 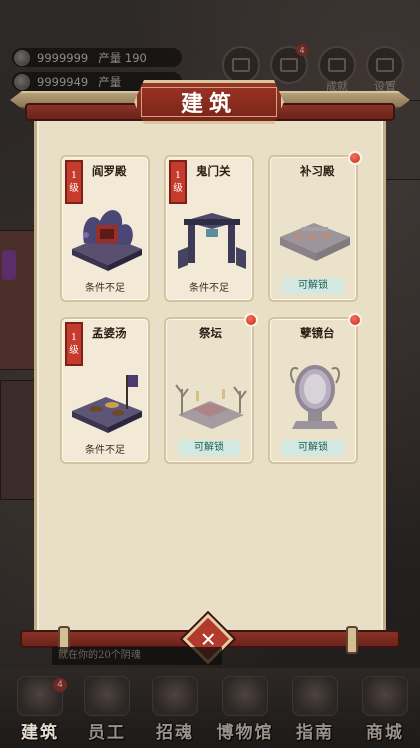 What do you see at coordinates (97, 57) in the screenshot?
I see `resource-bar-coins: 9999999 产量 190` at bounding box center [97, 57].